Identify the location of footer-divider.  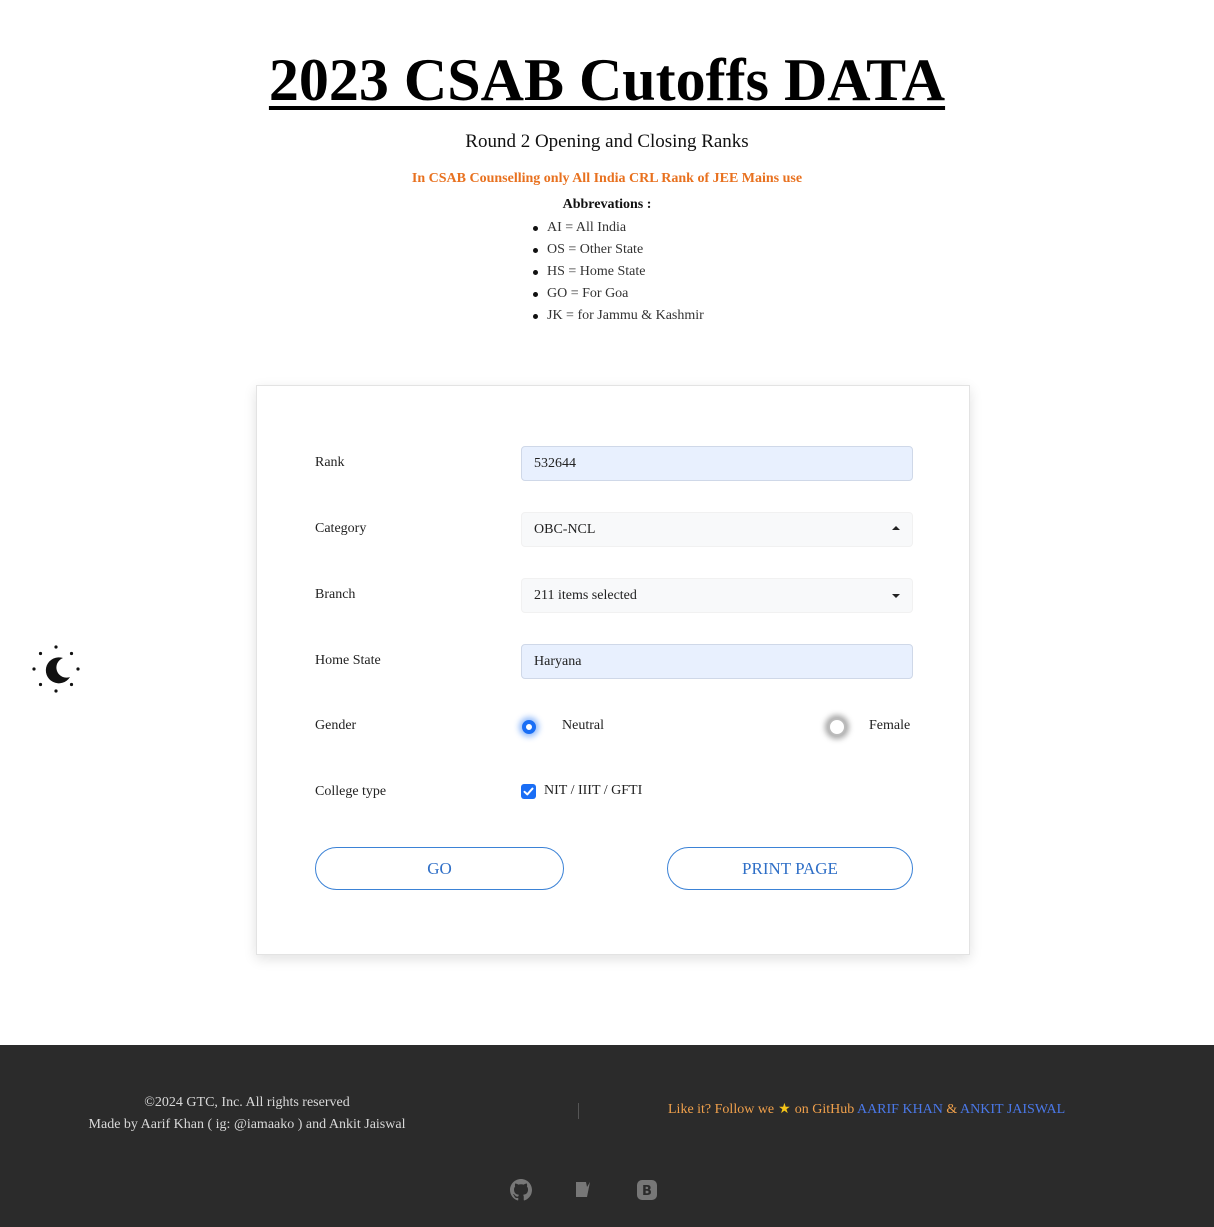
(578, 1111).